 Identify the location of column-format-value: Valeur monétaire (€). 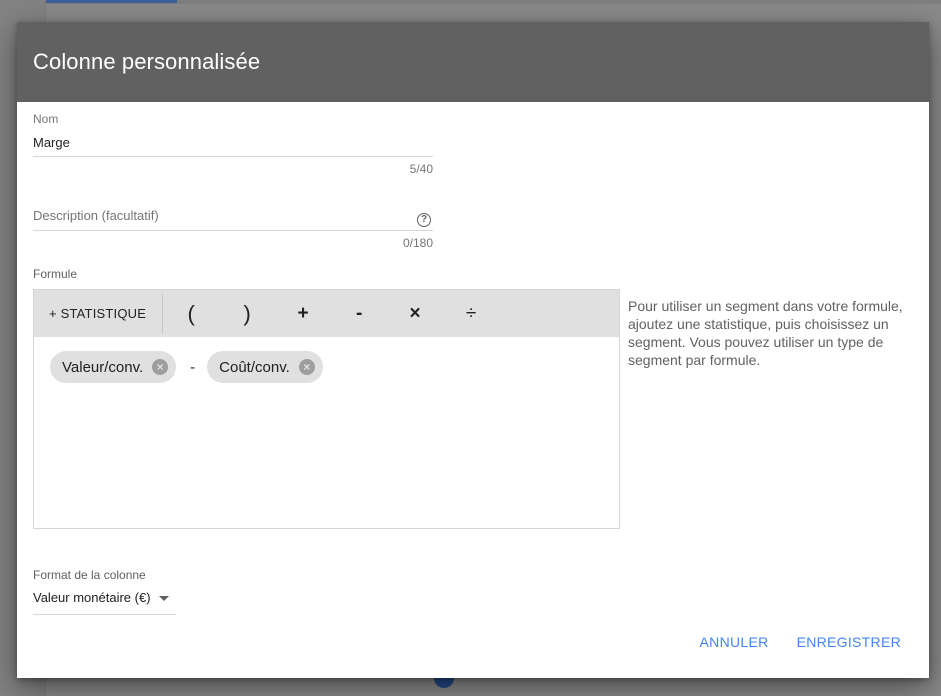
(92, 597).